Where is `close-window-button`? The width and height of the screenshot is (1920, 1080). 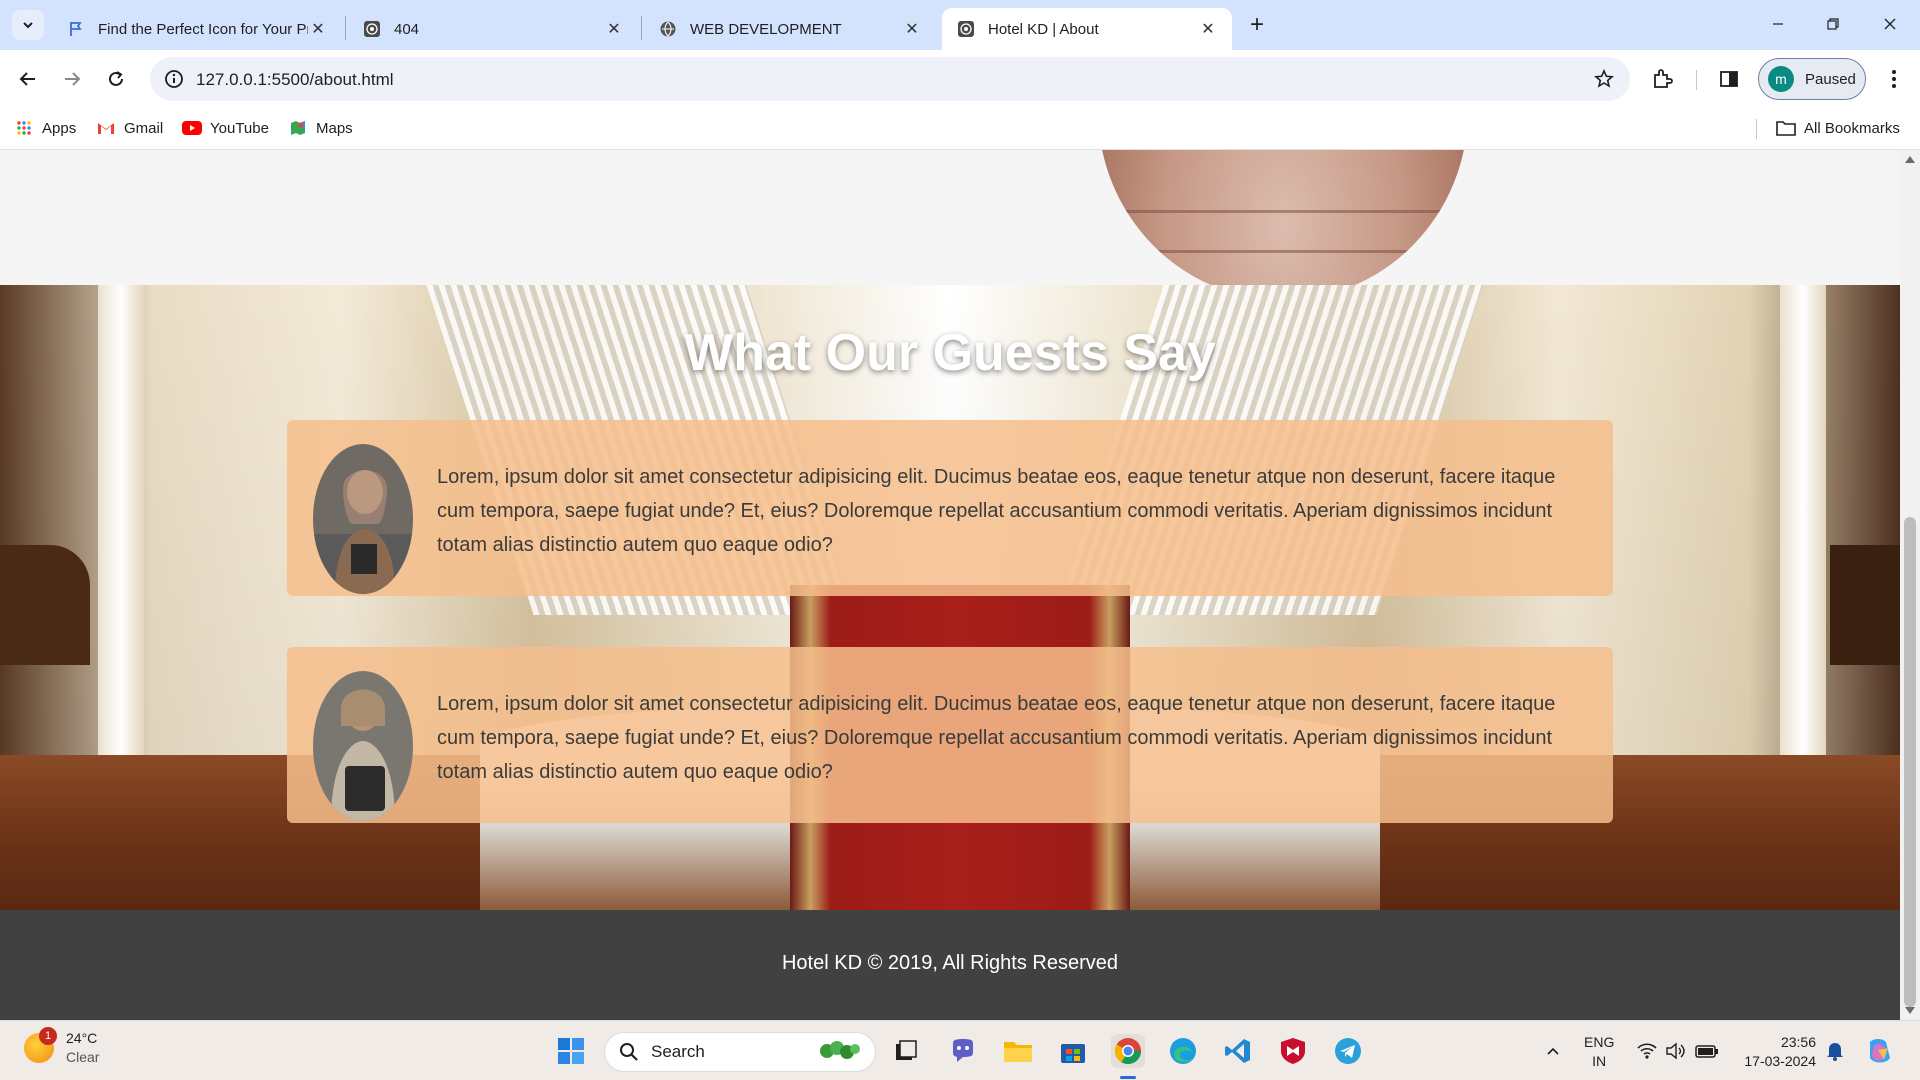
close-window-button is located at coordinates (1890, 24).